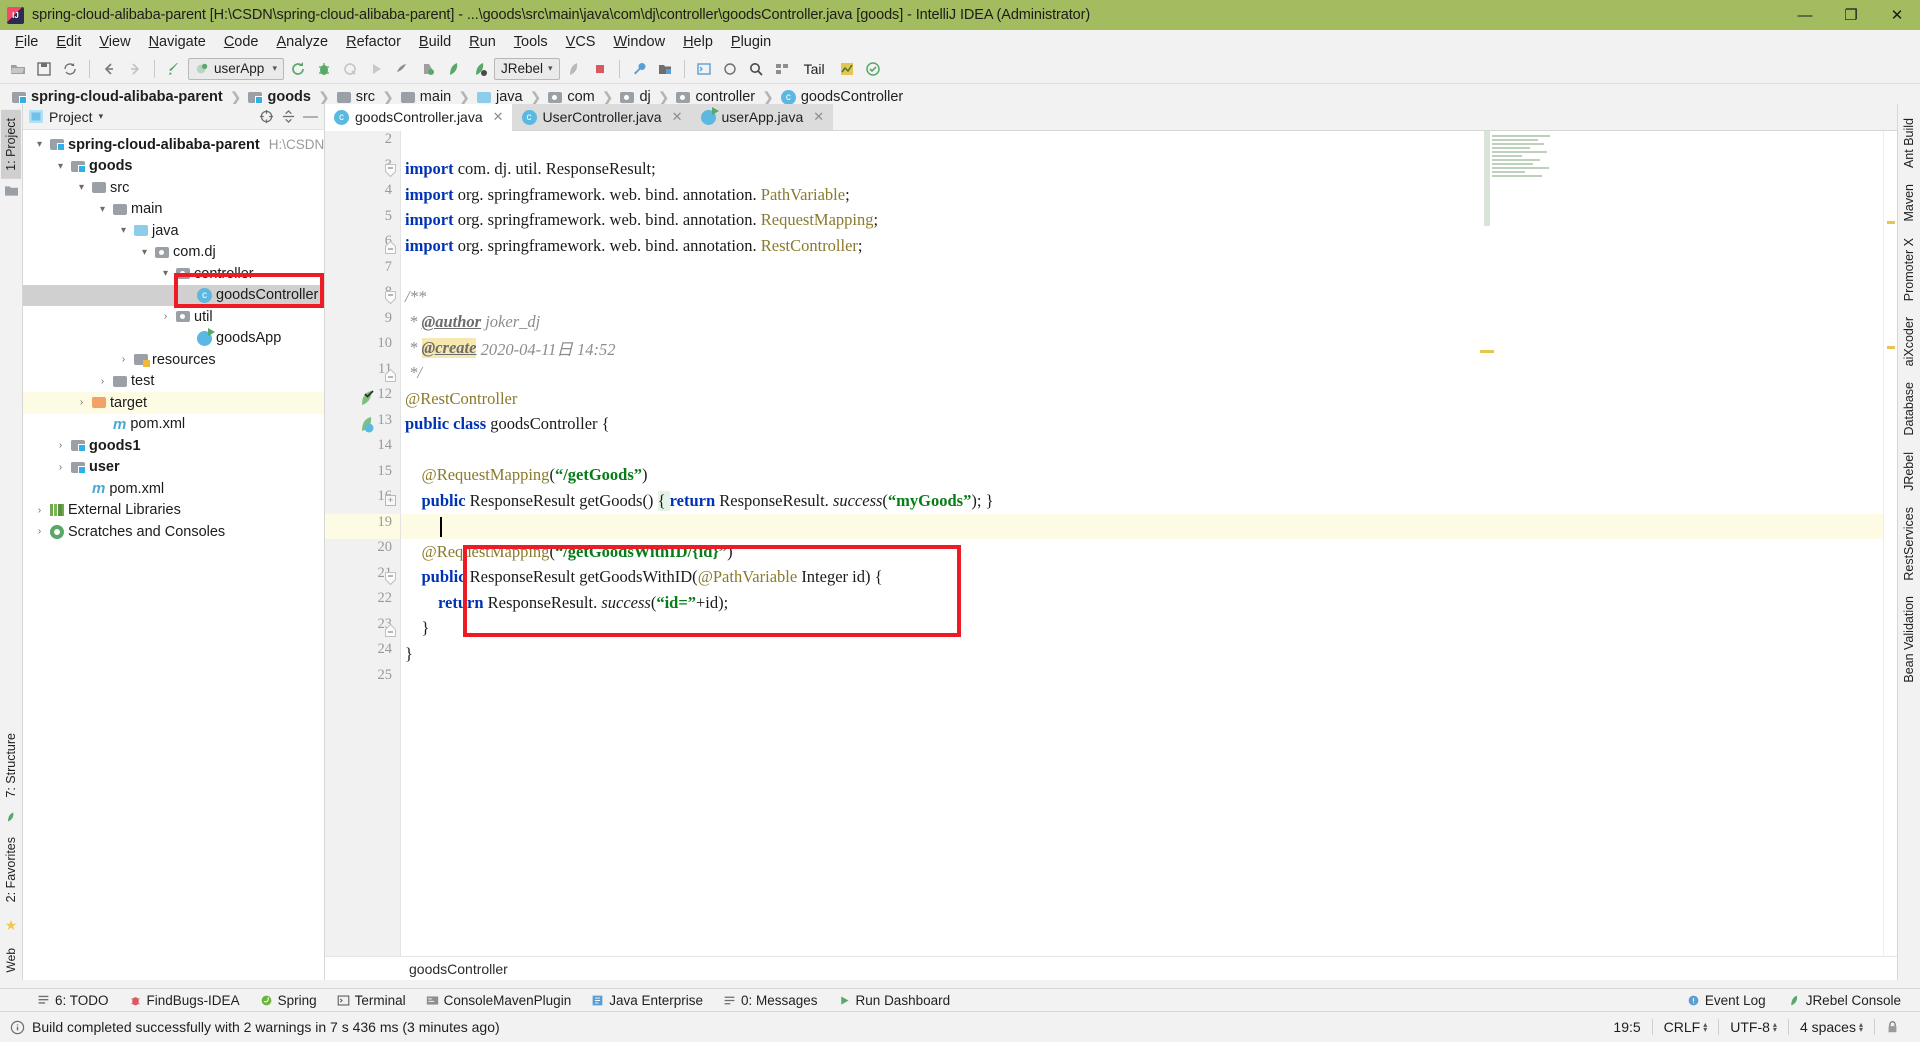 The height and width of the screenshot is (1042, 1920). What do you see at coordinates (458, 969) in the screenshot?
I see `editor-breadcrumb-label: goodsController` at bounding box center [458, 969].